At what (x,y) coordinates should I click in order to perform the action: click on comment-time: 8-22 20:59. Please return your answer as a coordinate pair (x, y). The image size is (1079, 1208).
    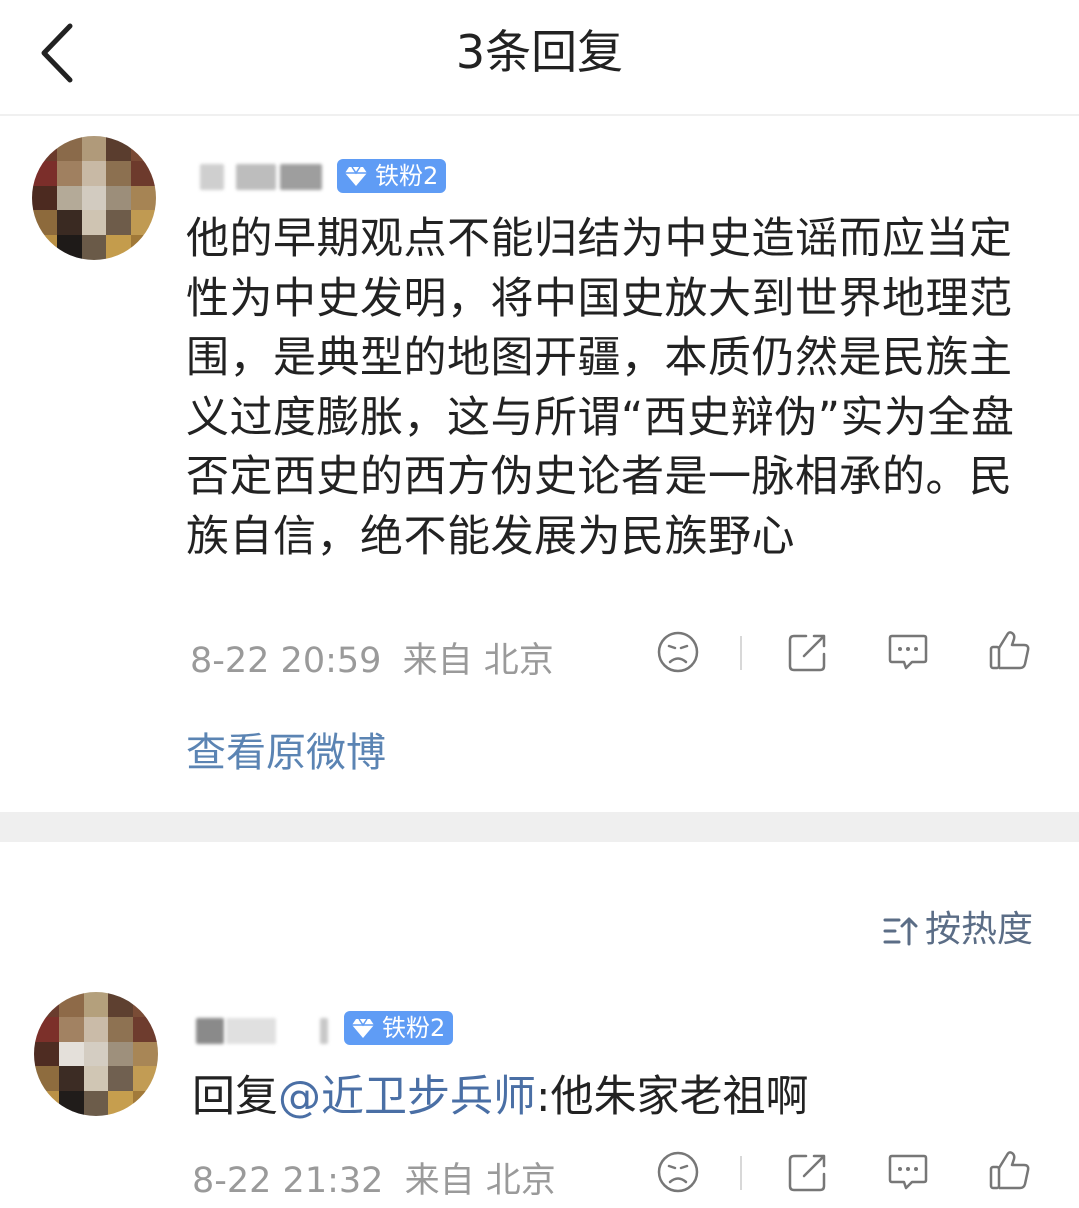
    Looking at the image, I should click on (286, 661).